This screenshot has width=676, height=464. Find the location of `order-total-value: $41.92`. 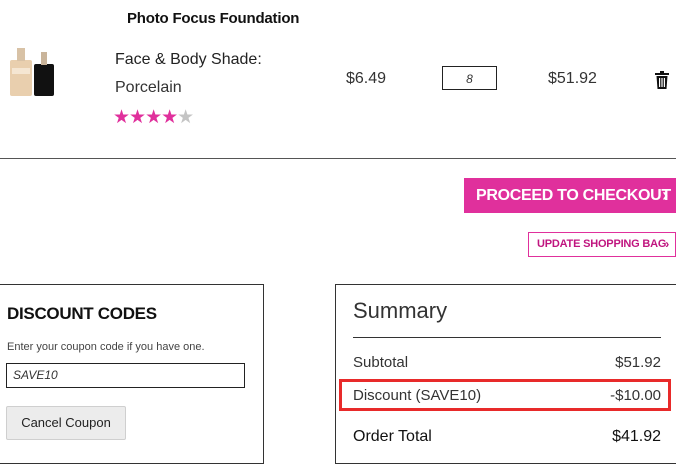

order-total-value: $41.92 is located at coordinates (636, 436).